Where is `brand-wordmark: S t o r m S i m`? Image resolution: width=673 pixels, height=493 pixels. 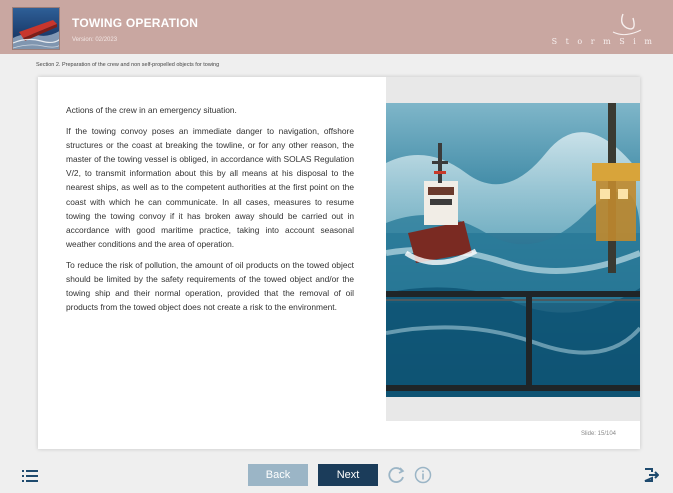 brand-wordmark: S t o r m S i m is located at coordinates (603, 41).